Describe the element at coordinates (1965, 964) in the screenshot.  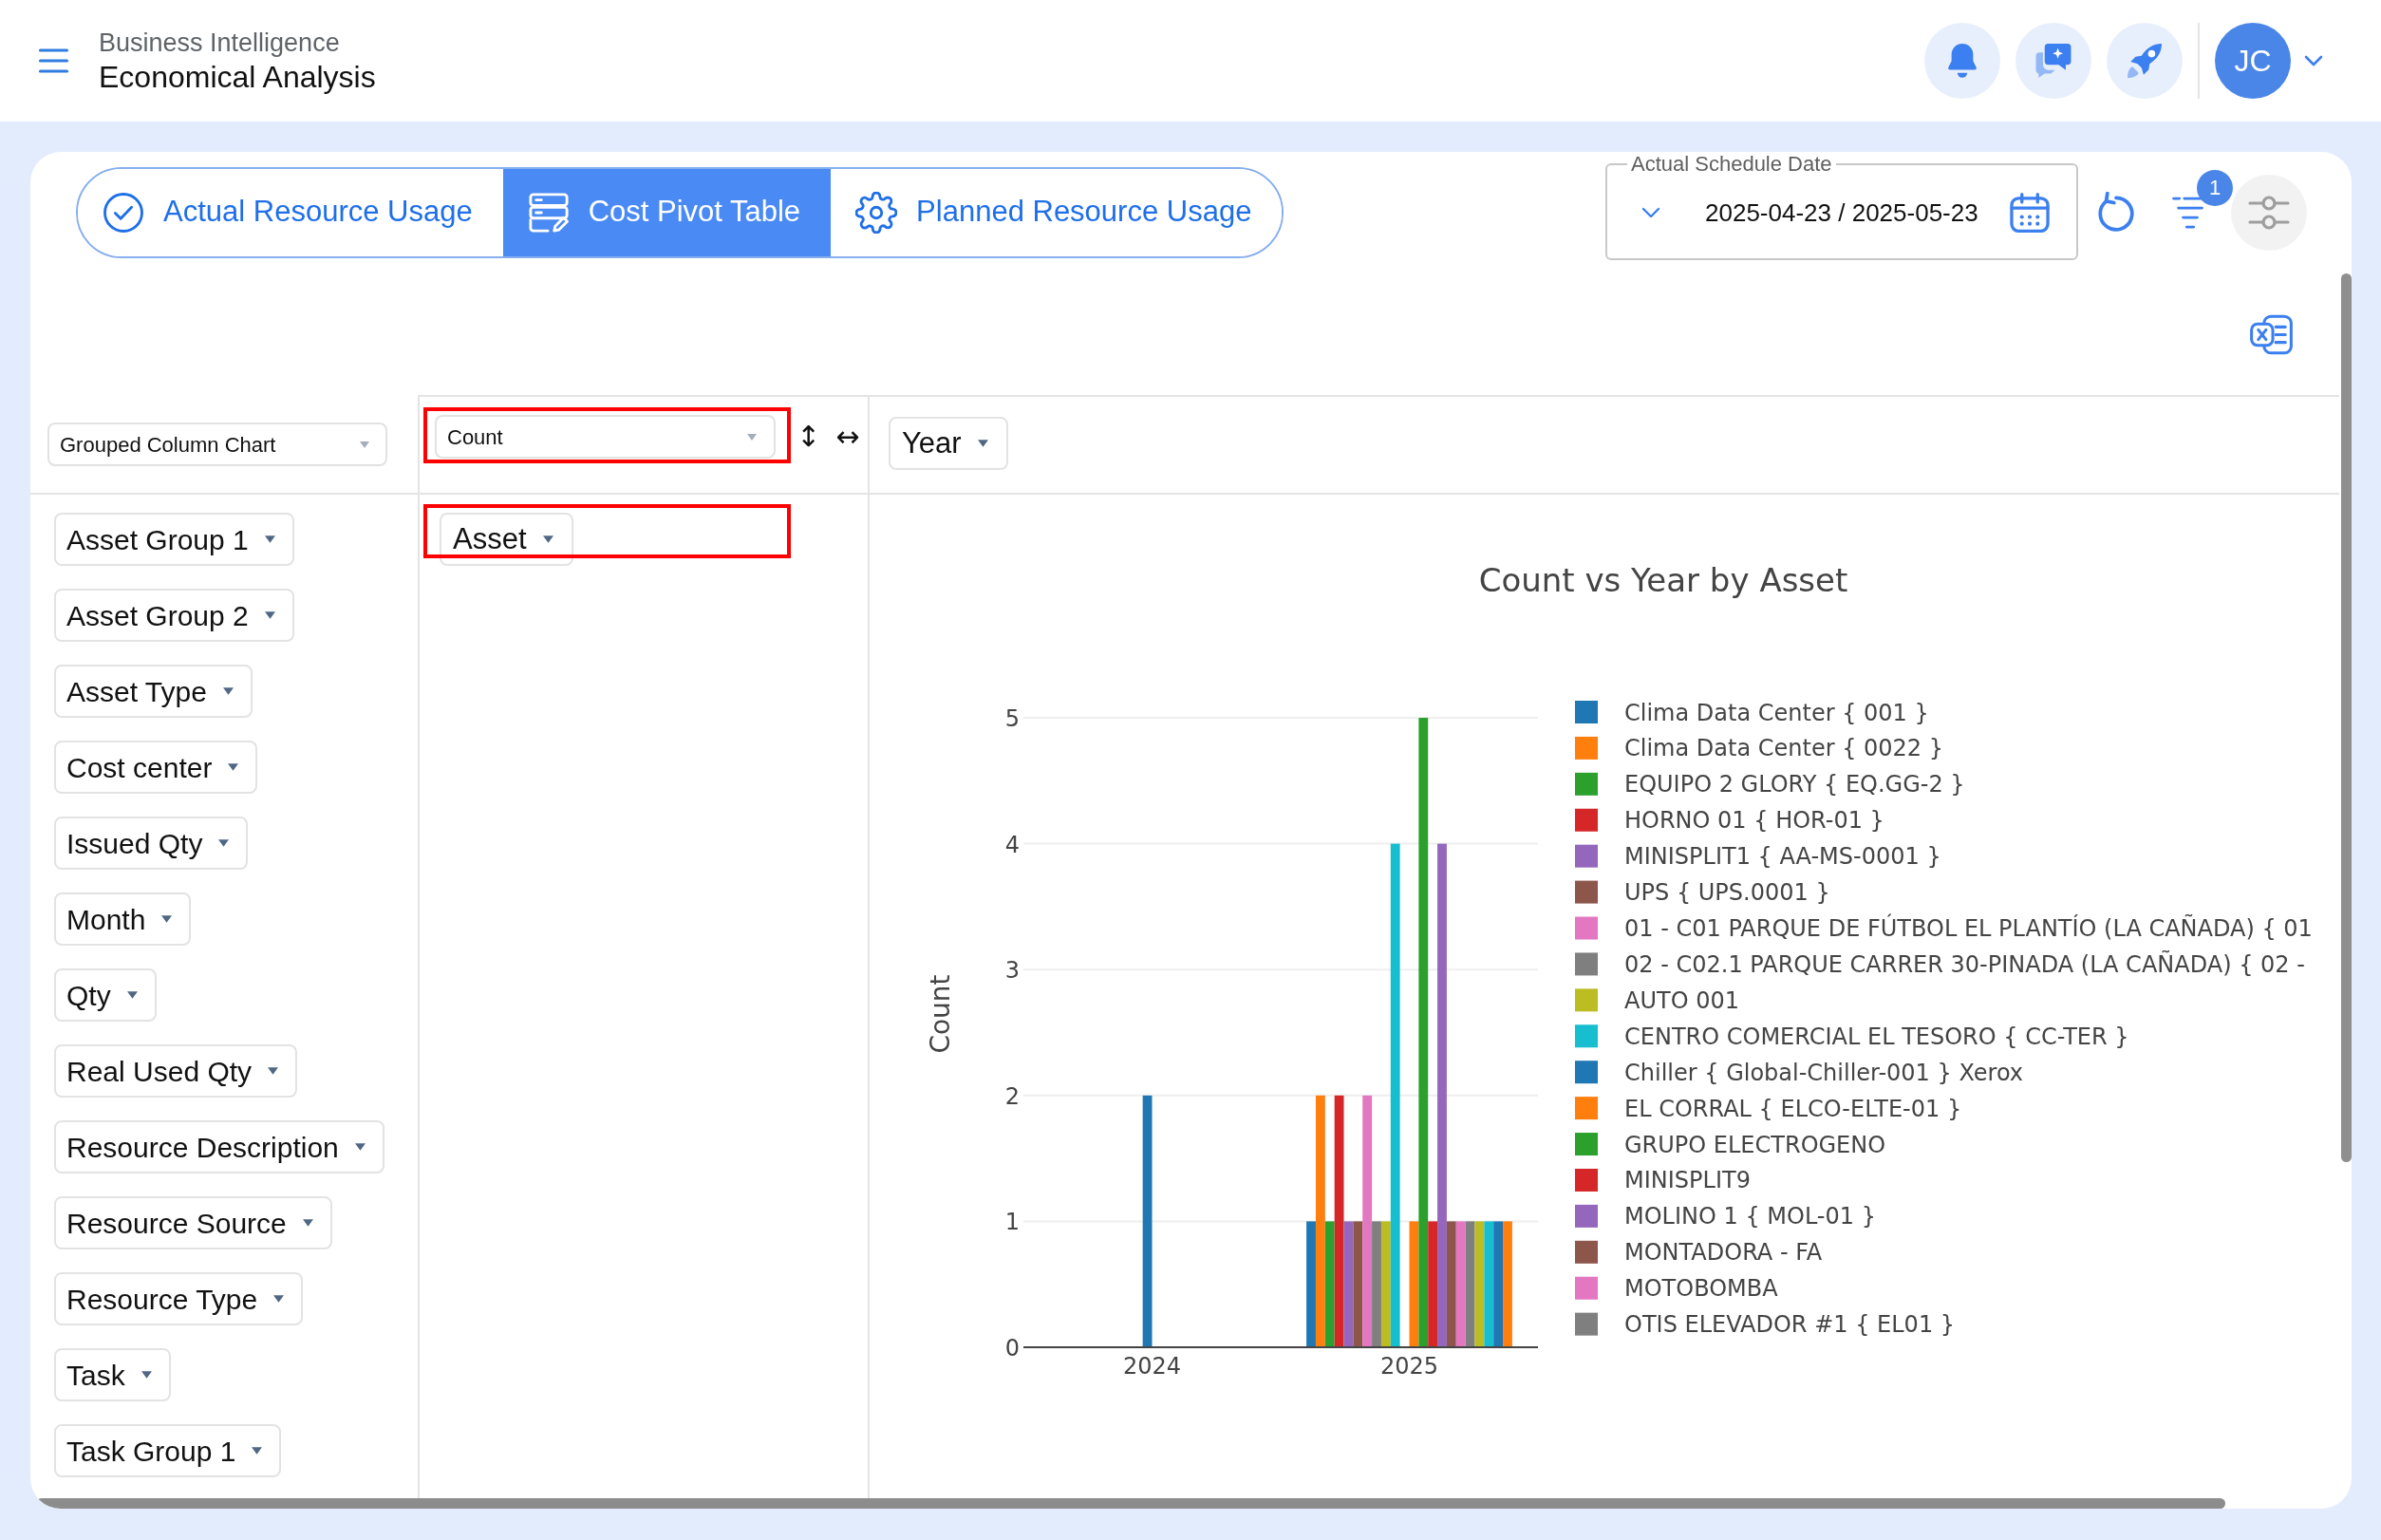
I see `legend-label: 02 - C02.1 PARQUE CARRER 30-PINADA (LA CAÑADA) { 02 -` at that location.